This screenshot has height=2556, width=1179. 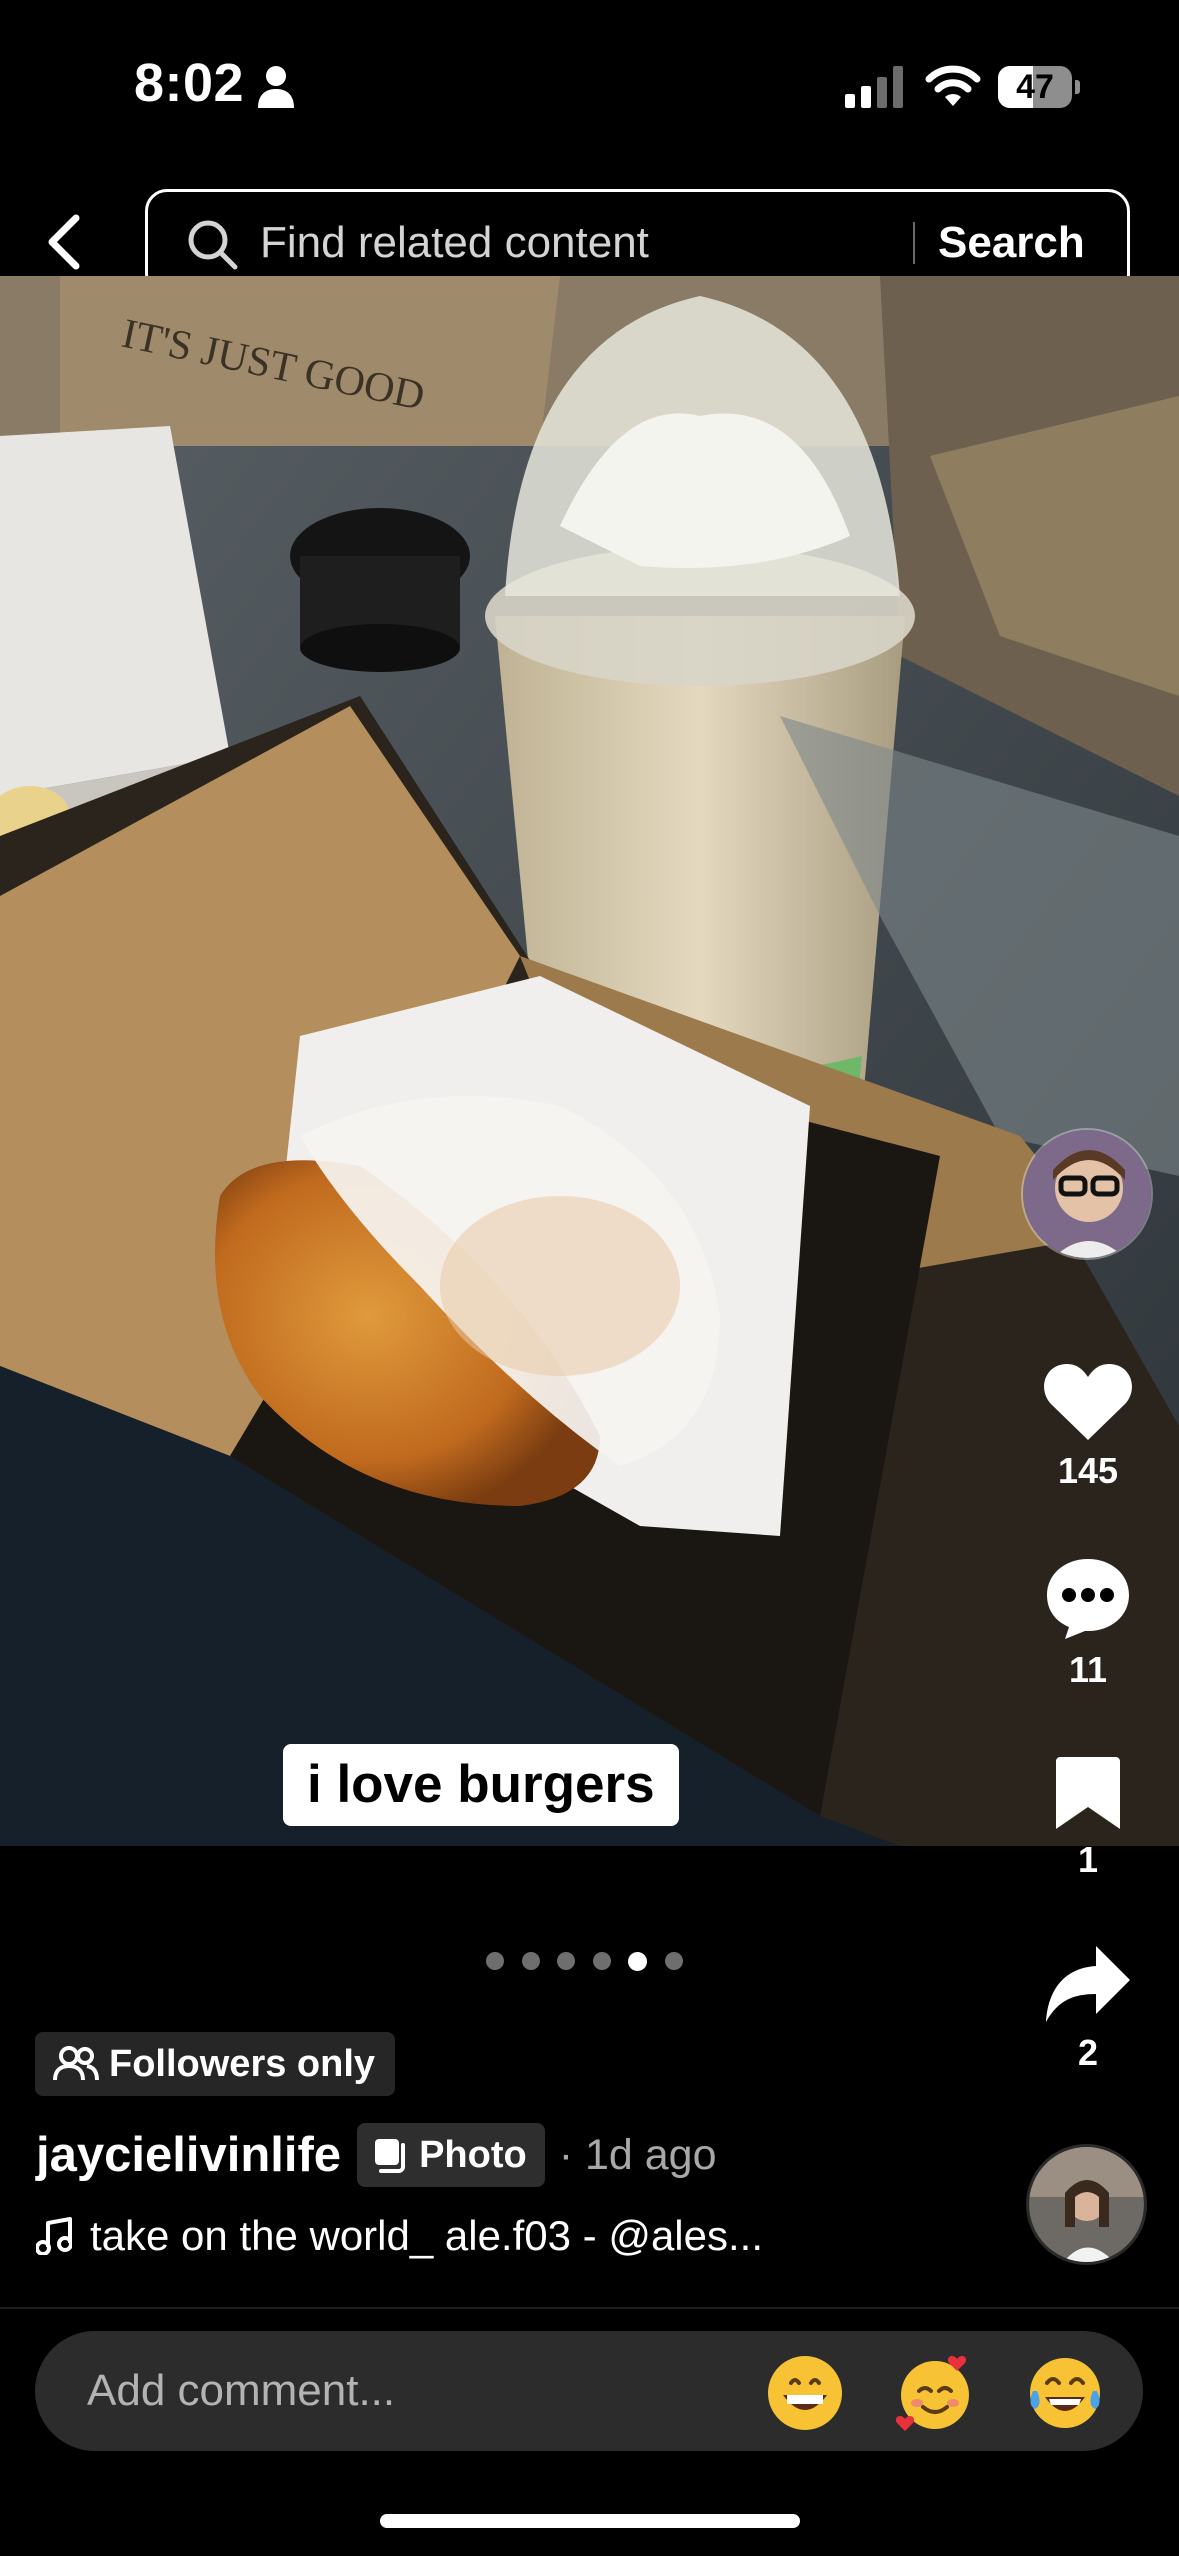 What do you see at coordinates (213, 245) in the screenshot?
I see `search-icon` at bounding box center [213, 245].